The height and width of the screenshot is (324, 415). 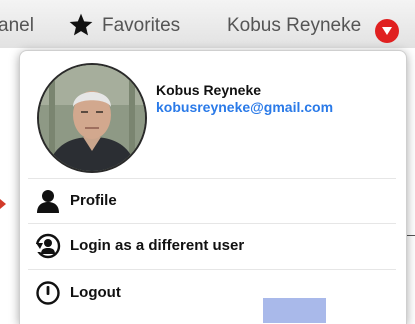 I want to click on nav-user-name: Kobus Reyneke, so click(x=294, y=26).